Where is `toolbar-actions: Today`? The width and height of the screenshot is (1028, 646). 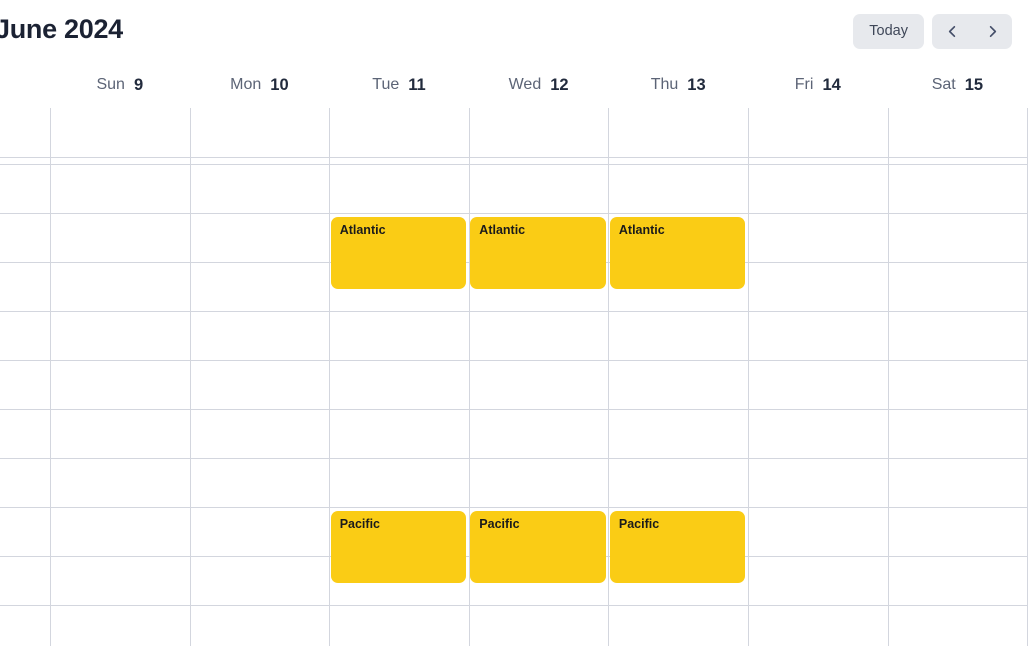 toolbar-actions: Today is located at coordinates (932, 31).